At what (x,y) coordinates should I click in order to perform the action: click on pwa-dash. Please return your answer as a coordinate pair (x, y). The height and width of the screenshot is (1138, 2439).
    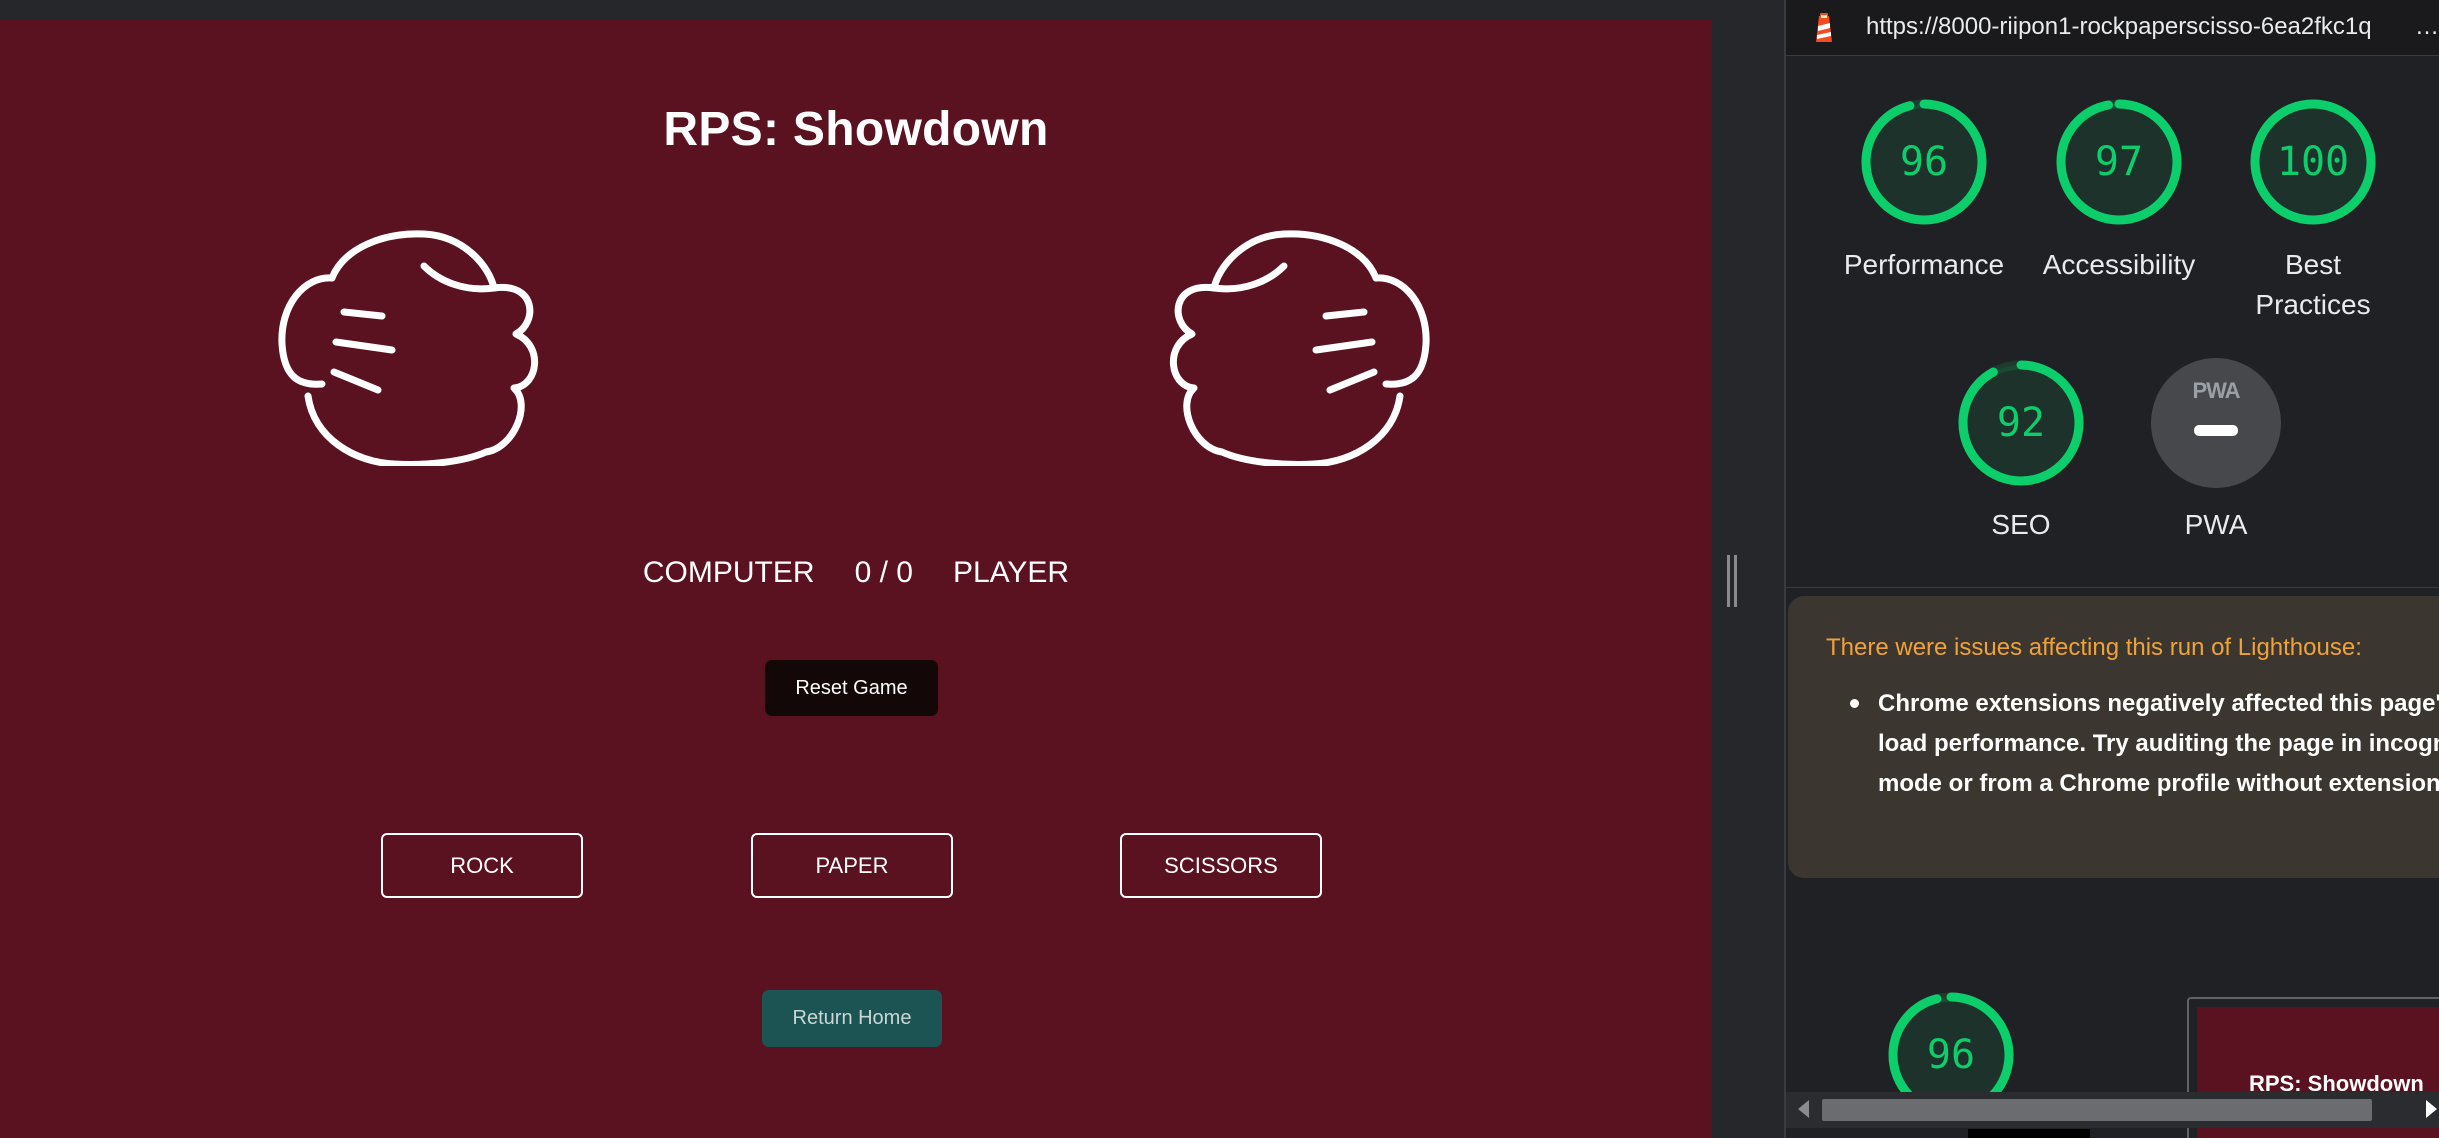
    Looking at the image, I should click on (2216, 430).